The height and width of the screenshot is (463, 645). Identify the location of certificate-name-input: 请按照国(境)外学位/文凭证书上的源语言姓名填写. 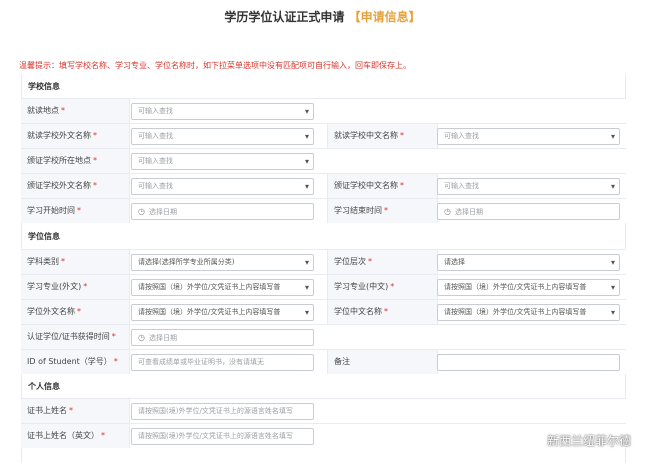
(222, 411).